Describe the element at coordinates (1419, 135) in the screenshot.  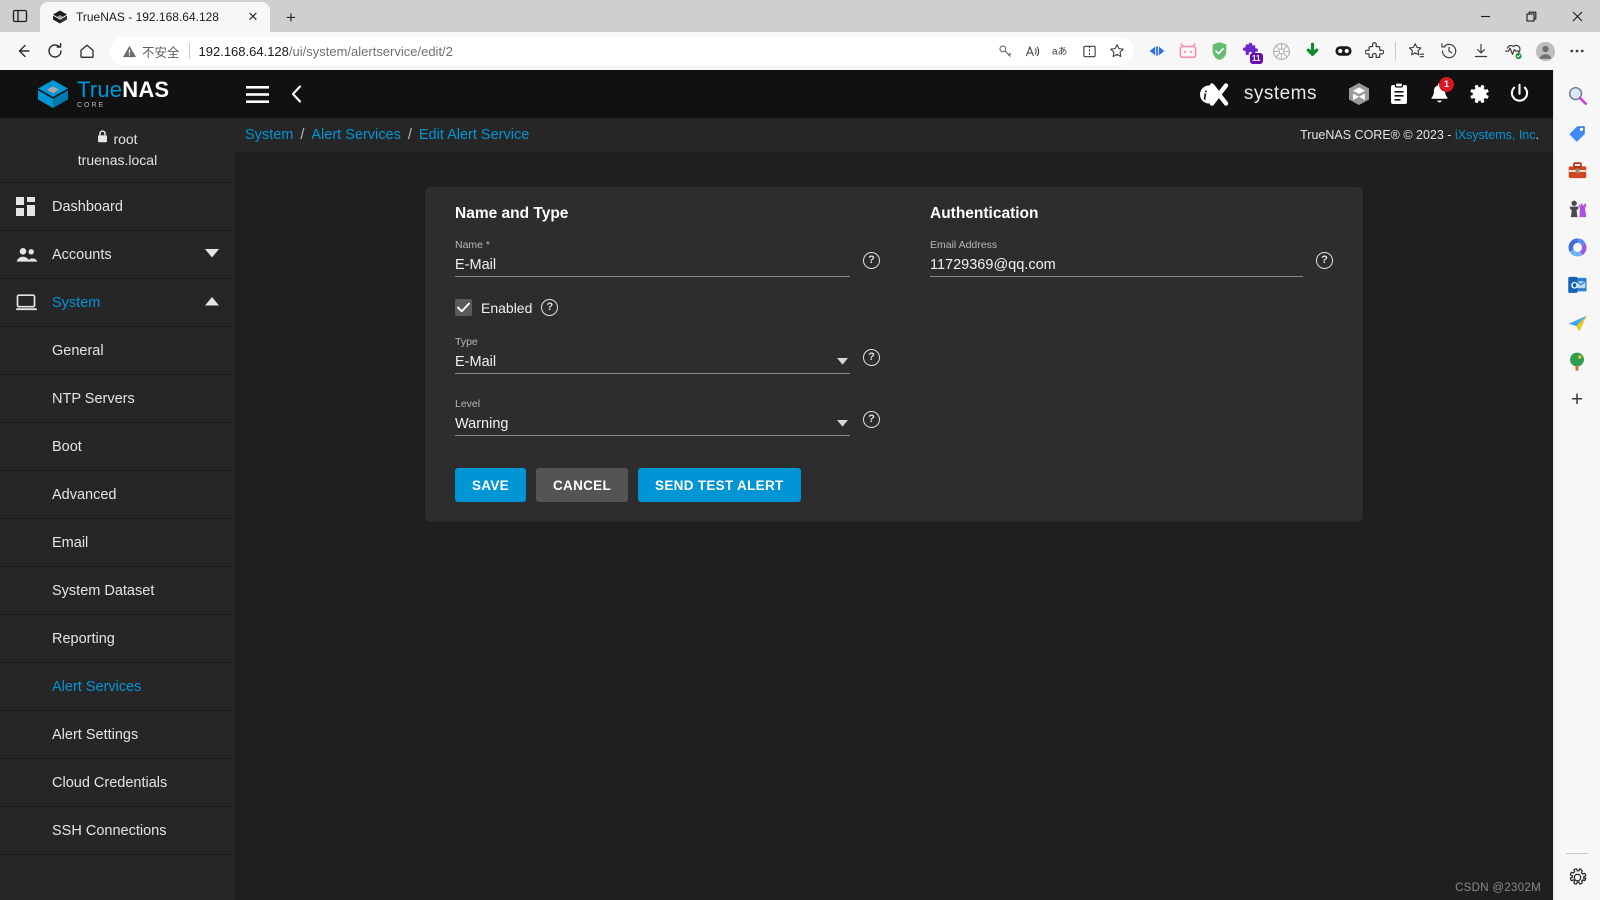
I see `copyright-text: TrueNAS CORE® © 2023 - iXsystems, Inc.` at that location.